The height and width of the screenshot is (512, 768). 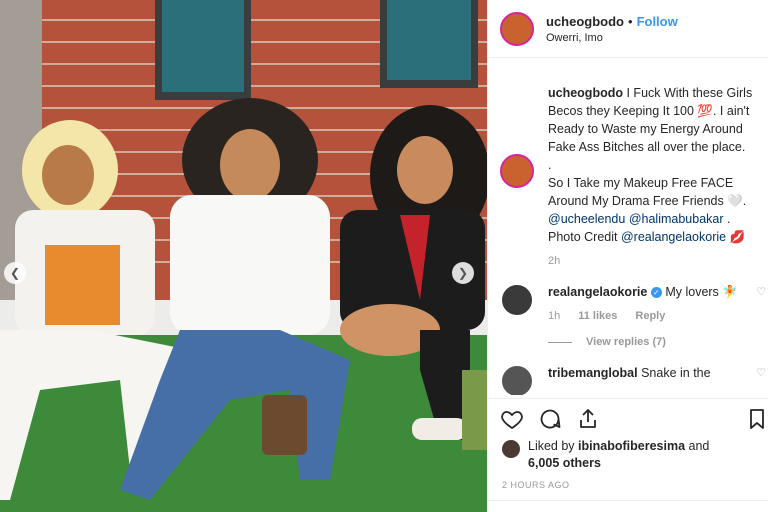 I want to click on action-bar, so click(x=628, y=418).